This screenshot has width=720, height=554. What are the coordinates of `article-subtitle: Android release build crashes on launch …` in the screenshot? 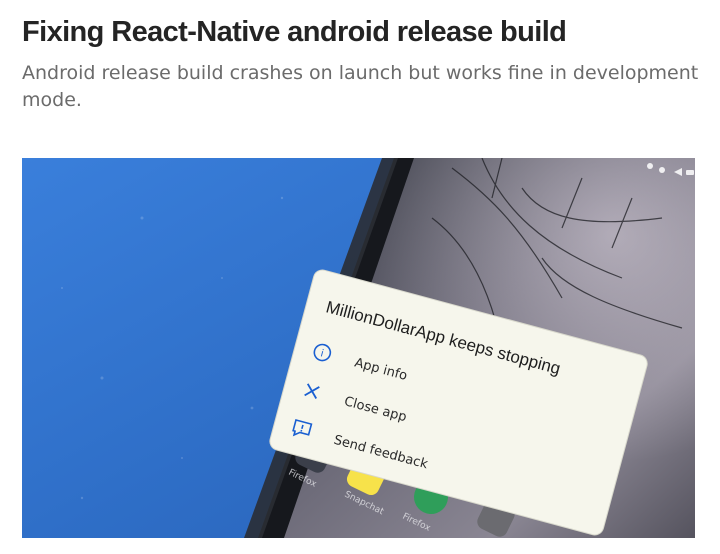 It's located at (360, 86).